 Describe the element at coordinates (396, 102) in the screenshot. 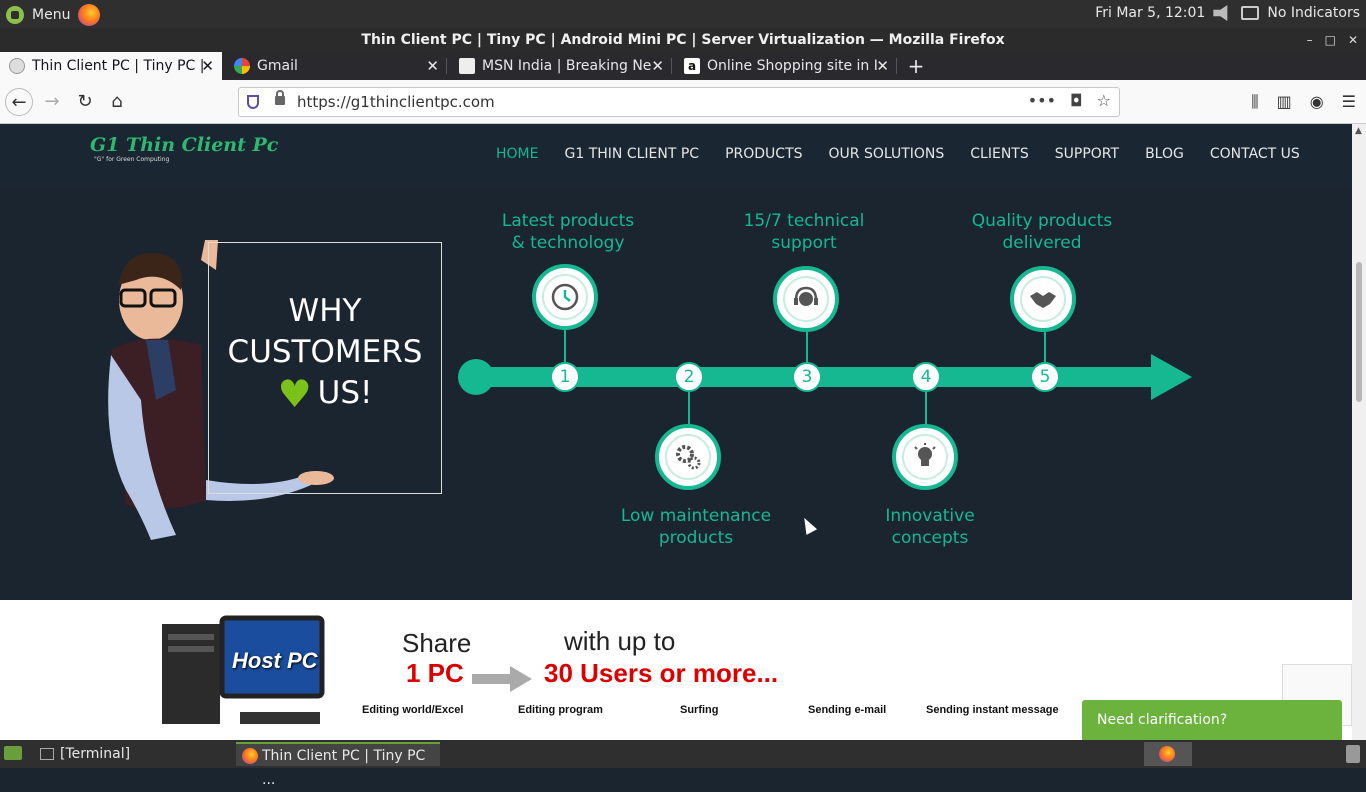

I see `url-text: https://g1thinclientpc.com` at that location.